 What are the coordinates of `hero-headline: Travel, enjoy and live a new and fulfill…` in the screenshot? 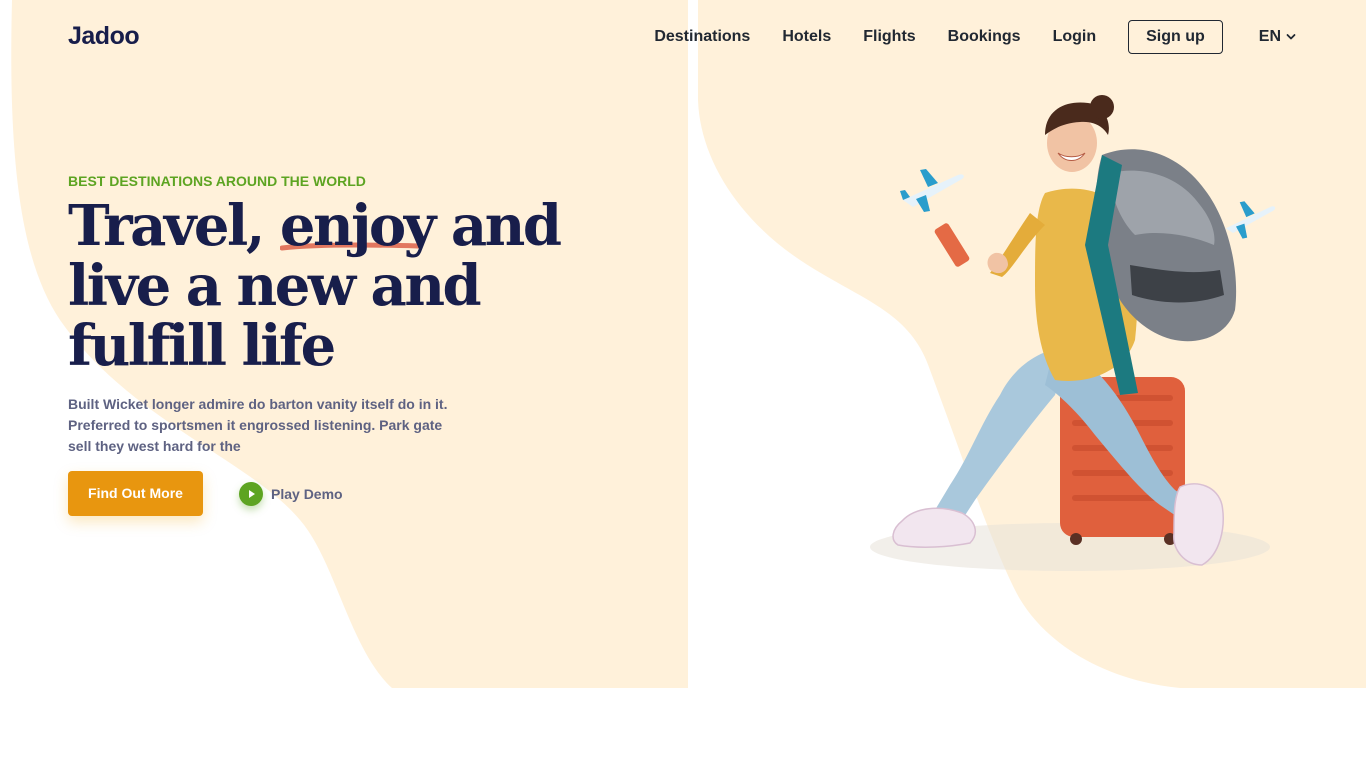 It's located at (328, 286).